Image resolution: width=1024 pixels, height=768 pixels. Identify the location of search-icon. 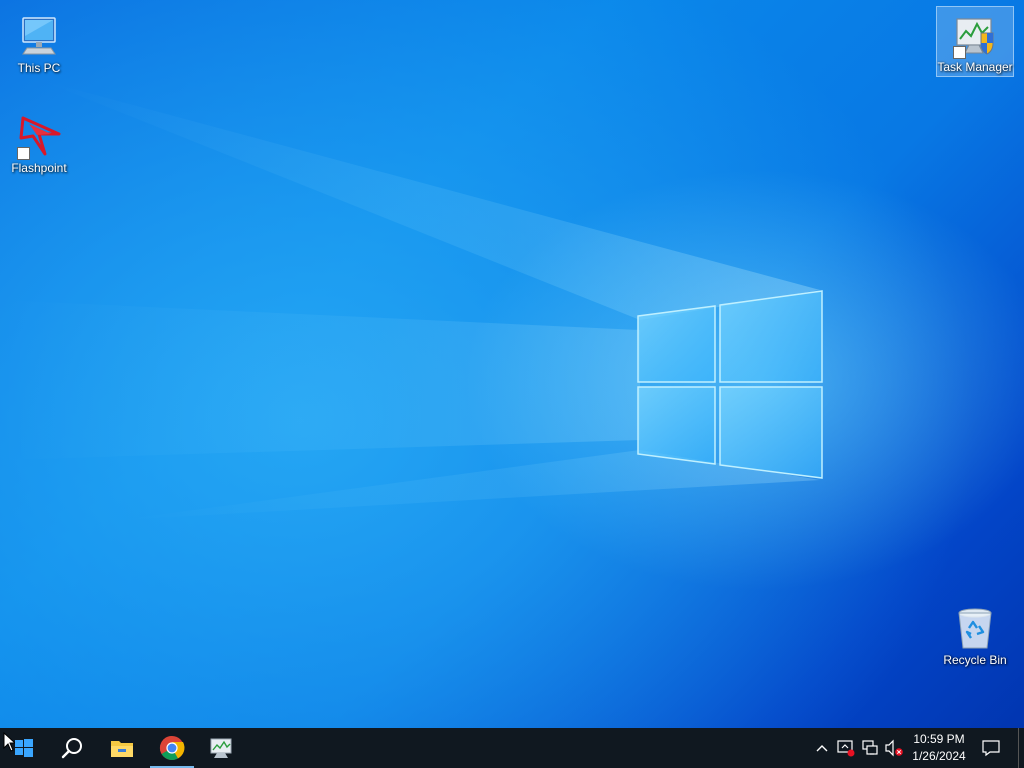
(71, 748).